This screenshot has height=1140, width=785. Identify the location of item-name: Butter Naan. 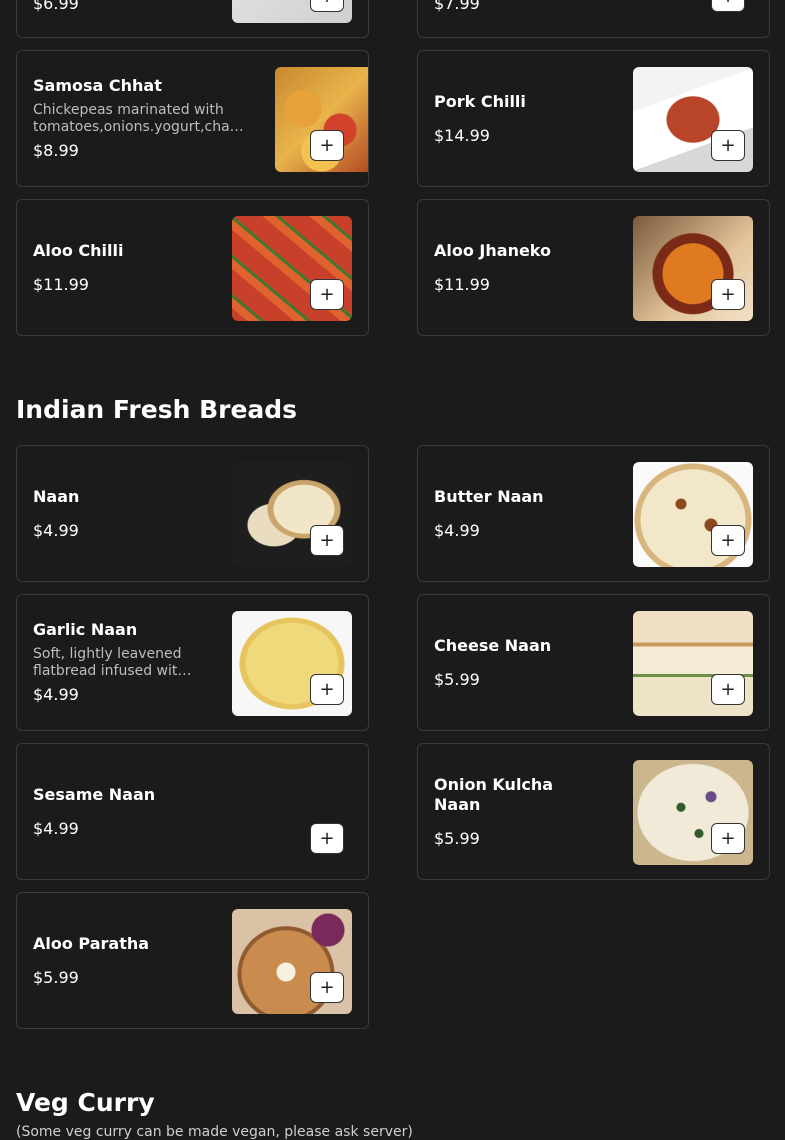
(489, 496).